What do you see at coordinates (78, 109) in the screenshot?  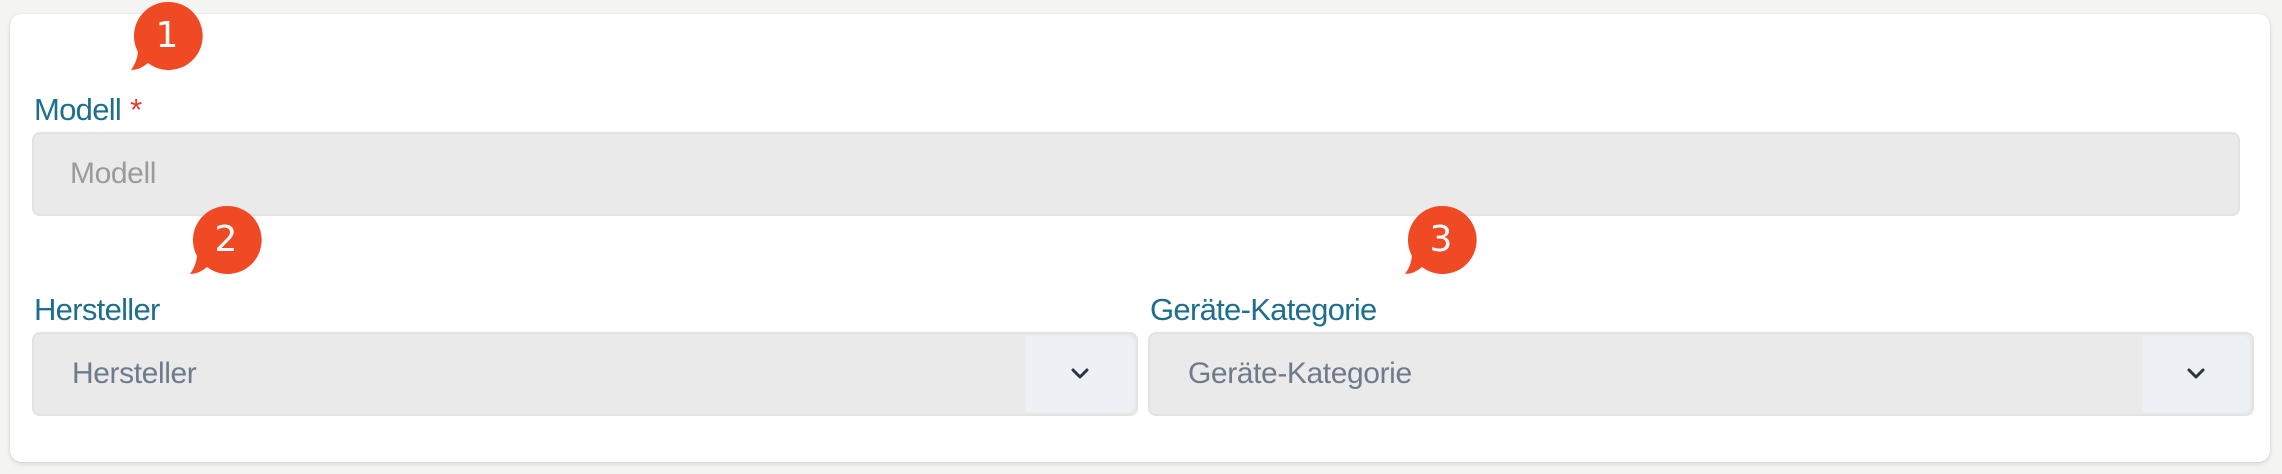 I see `model-label-text: Modell` at bounding box center [78, 109].